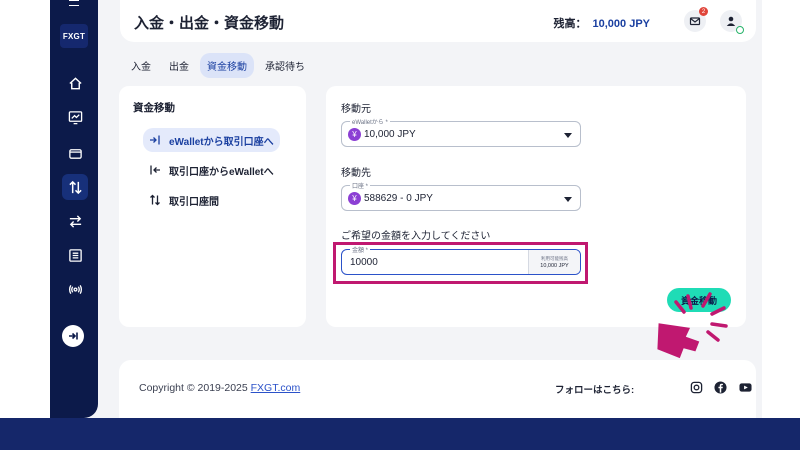  Describe the element at coordinates (75, 255) in the screenshot. I see `list-document-icon` at that location.